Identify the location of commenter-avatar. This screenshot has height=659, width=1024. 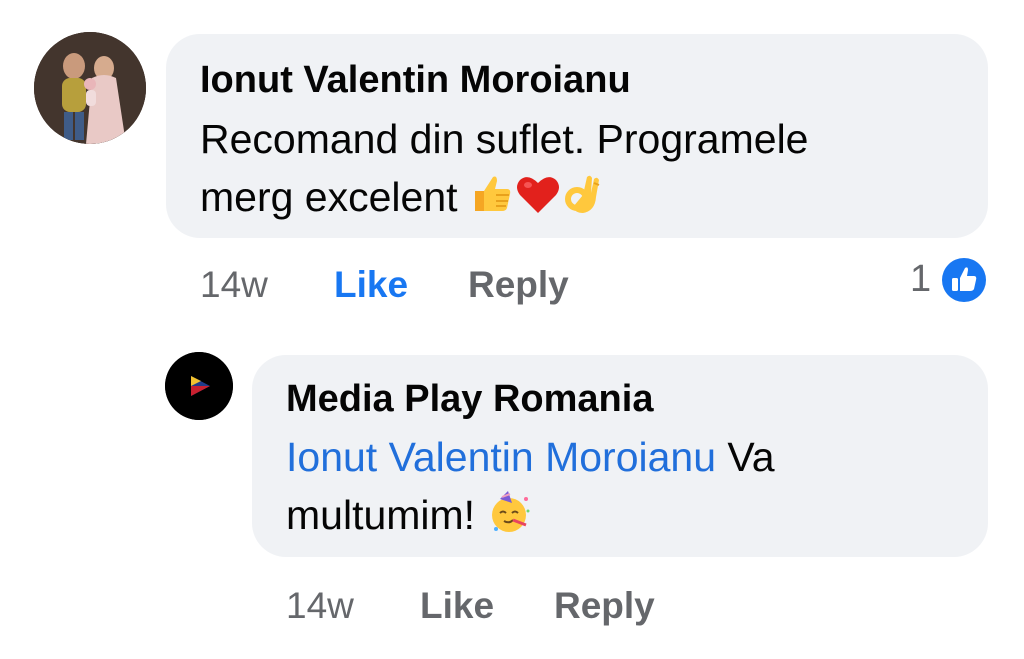
(90, 88).